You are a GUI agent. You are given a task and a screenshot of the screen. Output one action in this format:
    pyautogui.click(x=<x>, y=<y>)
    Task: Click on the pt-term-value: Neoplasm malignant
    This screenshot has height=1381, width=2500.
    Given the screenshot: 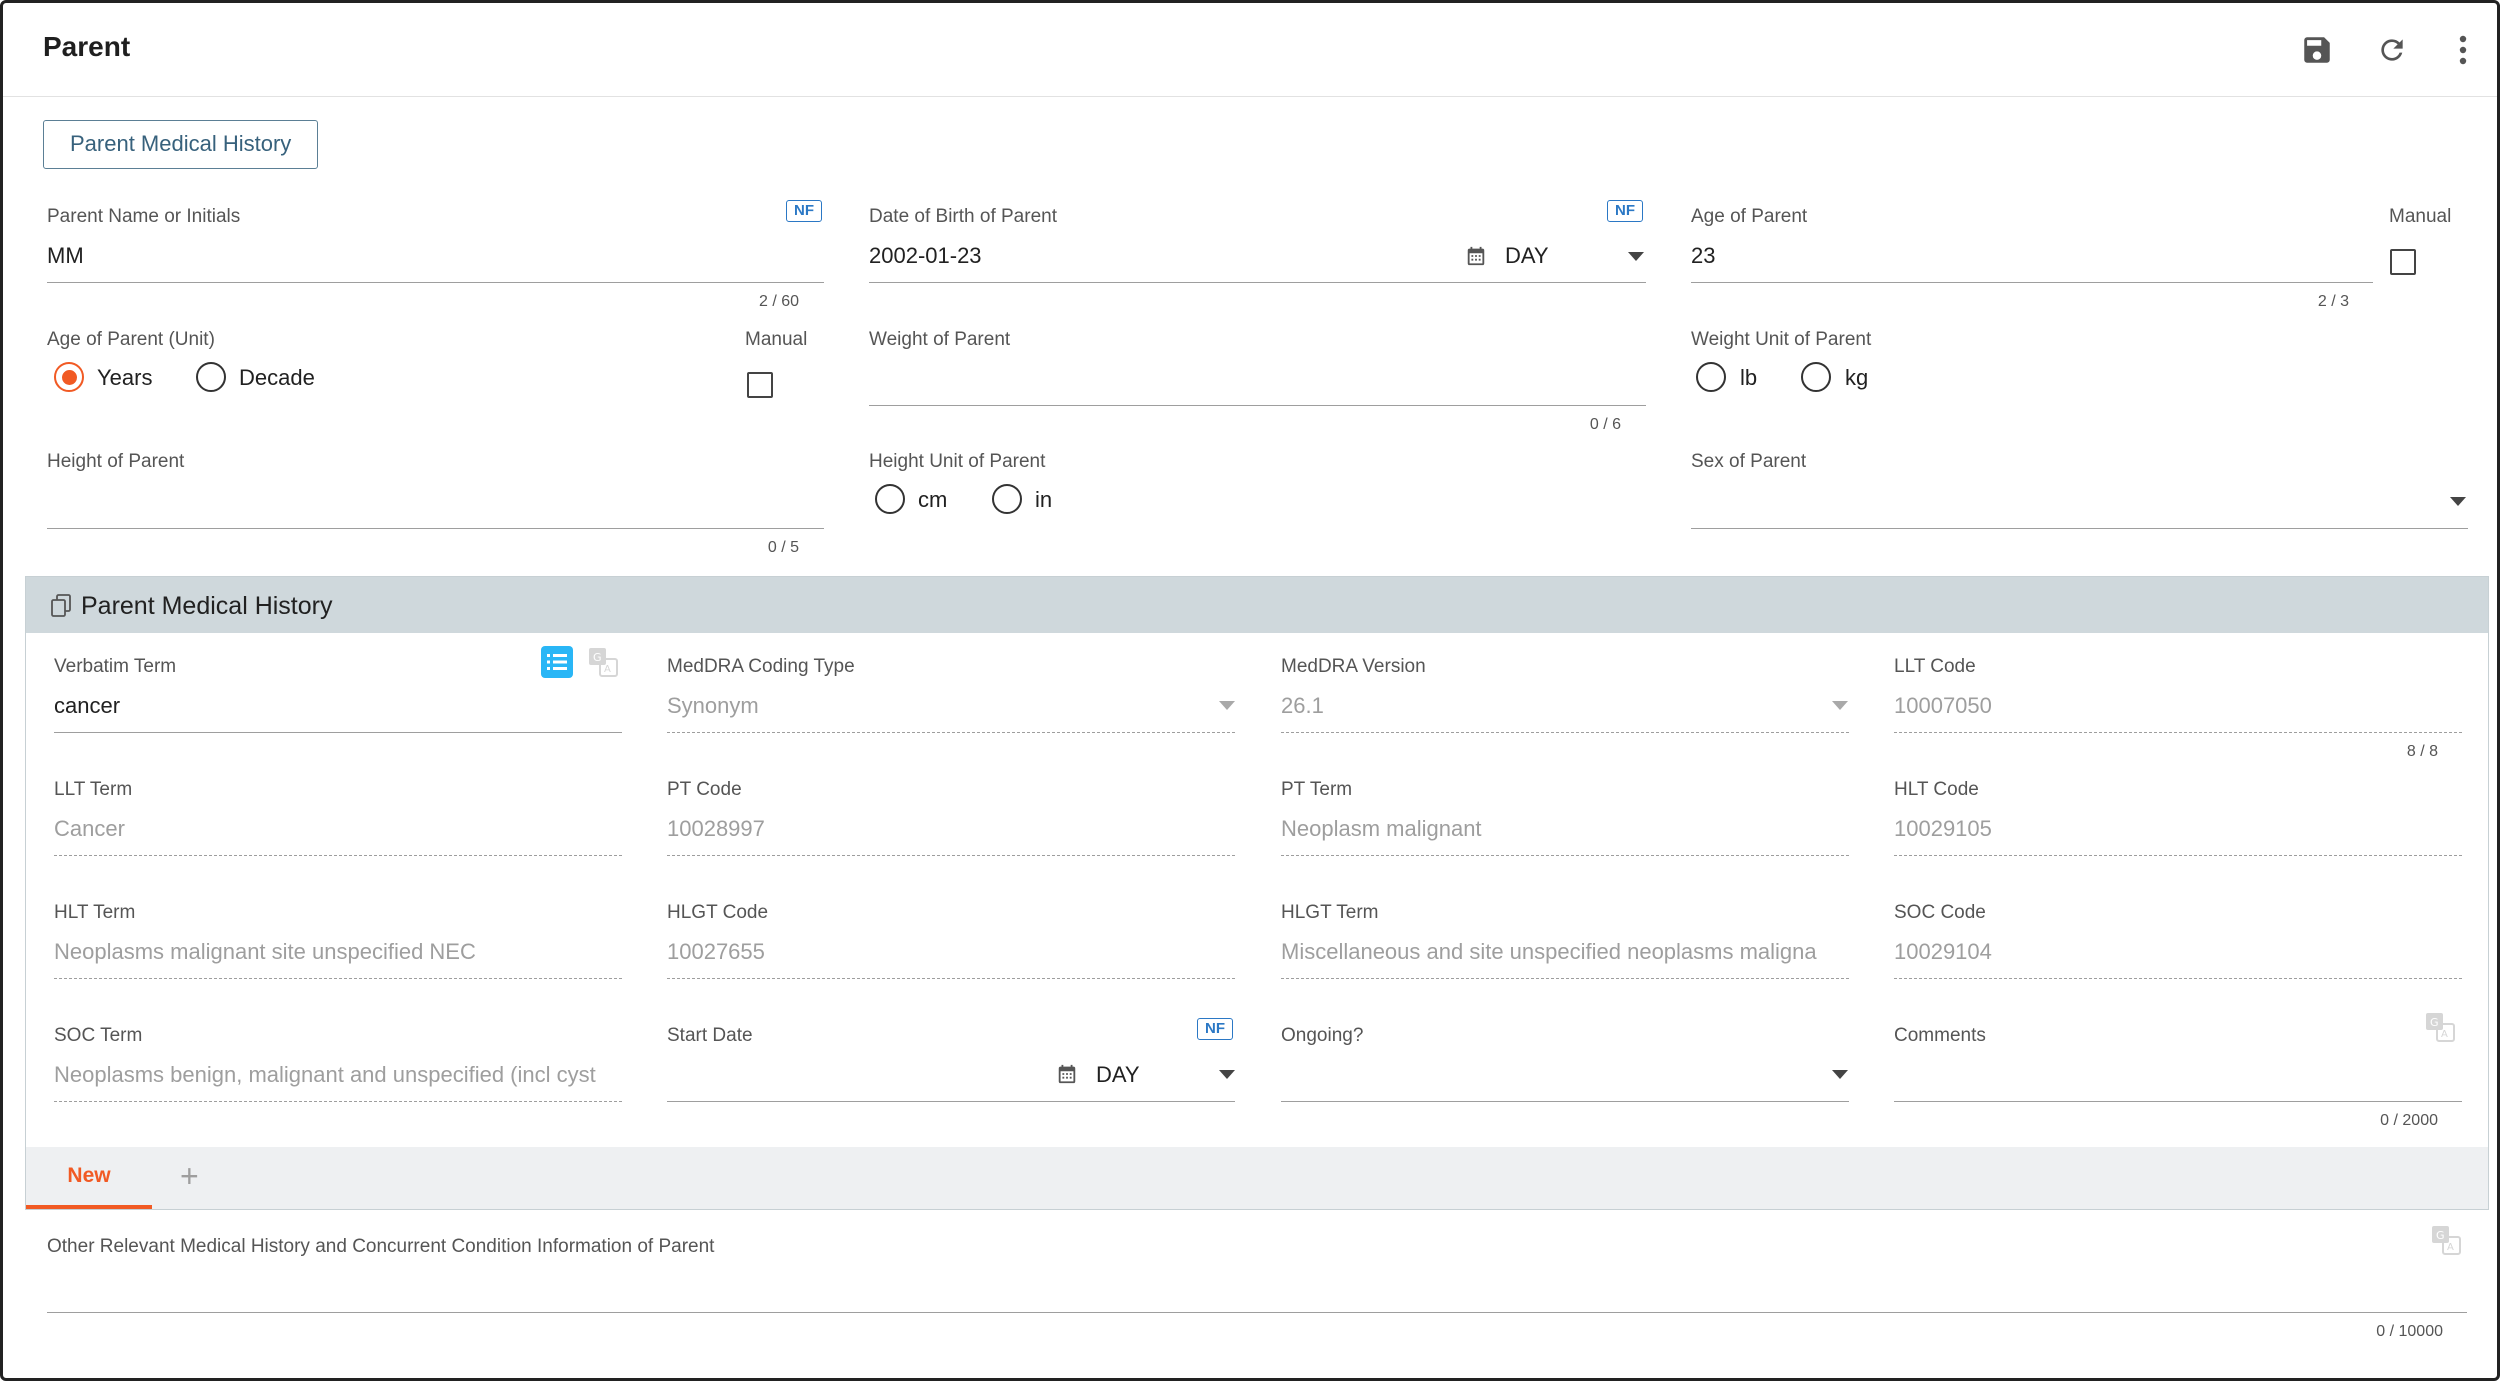 What is the action you would take?
    pyautogui.click(x=1381, y=828)
    